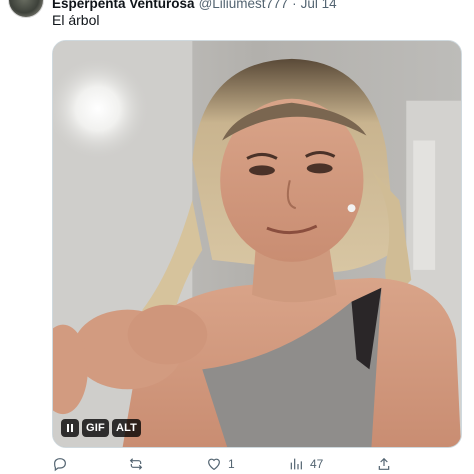 This screenshot has height=474, width=474. Describe the element at coordinates (214, 464) in the screenshot. I see `heart-icon` at that location.